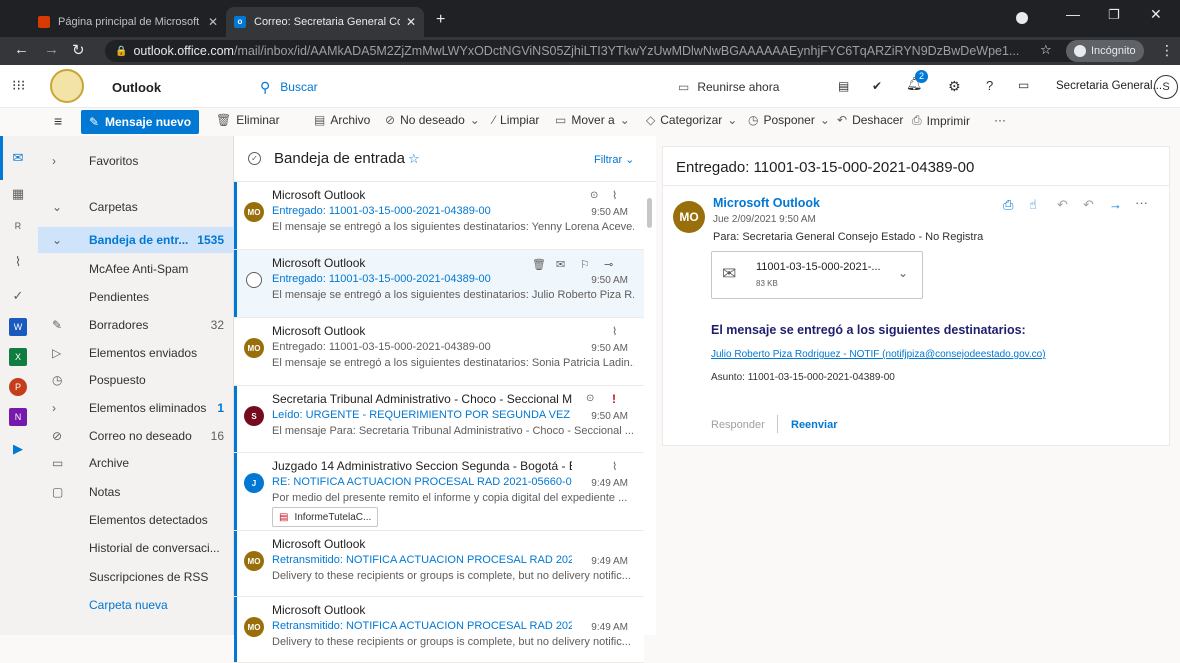  I want to click on reply-button: Responder, so click(738, 425).